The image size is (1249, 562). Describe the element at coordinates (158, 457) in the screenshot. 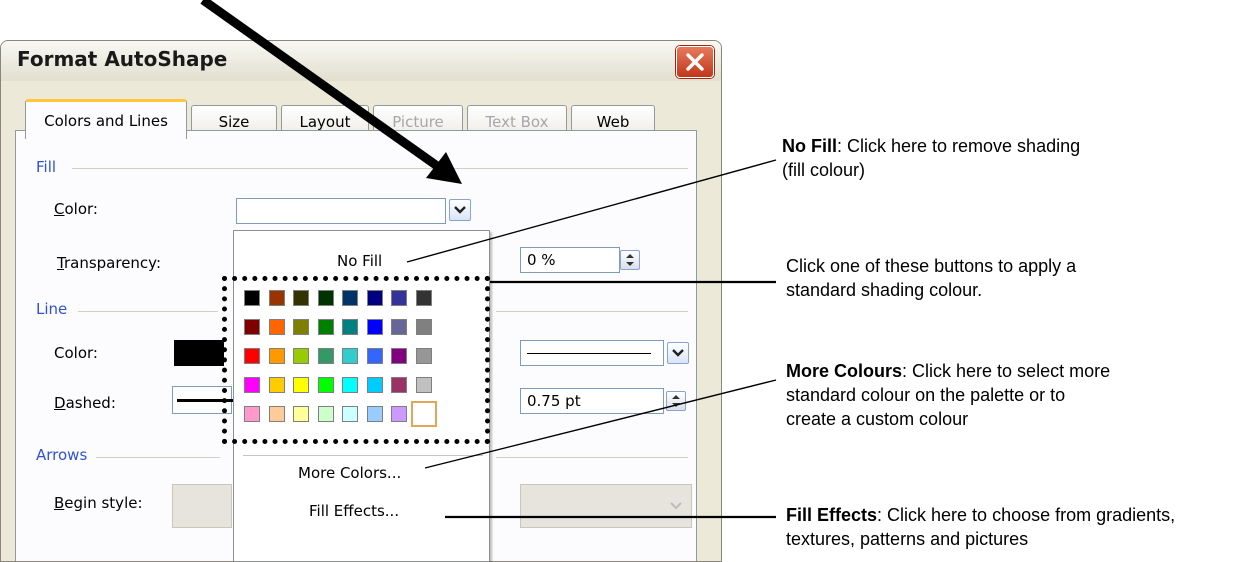

I see `arrows-divider-left` at that location.